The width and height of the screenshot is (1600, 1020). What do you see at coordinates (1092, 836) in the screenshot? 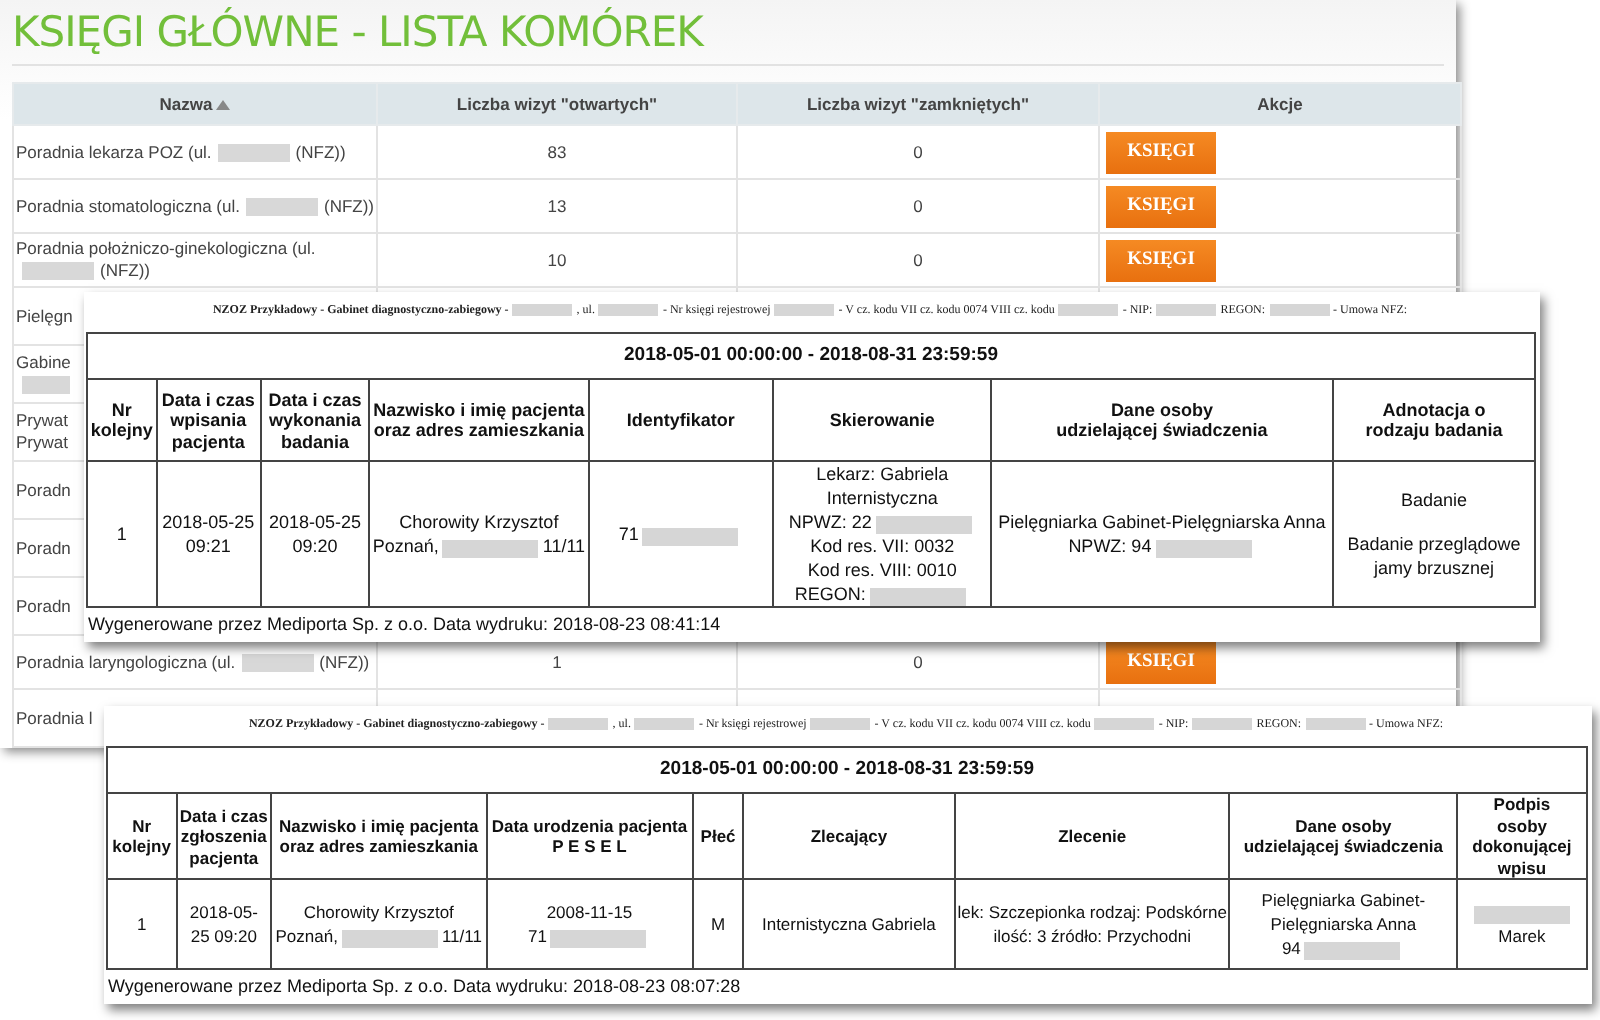
I see `column-header: Zlecenie` at bounding box center [1092, 836].